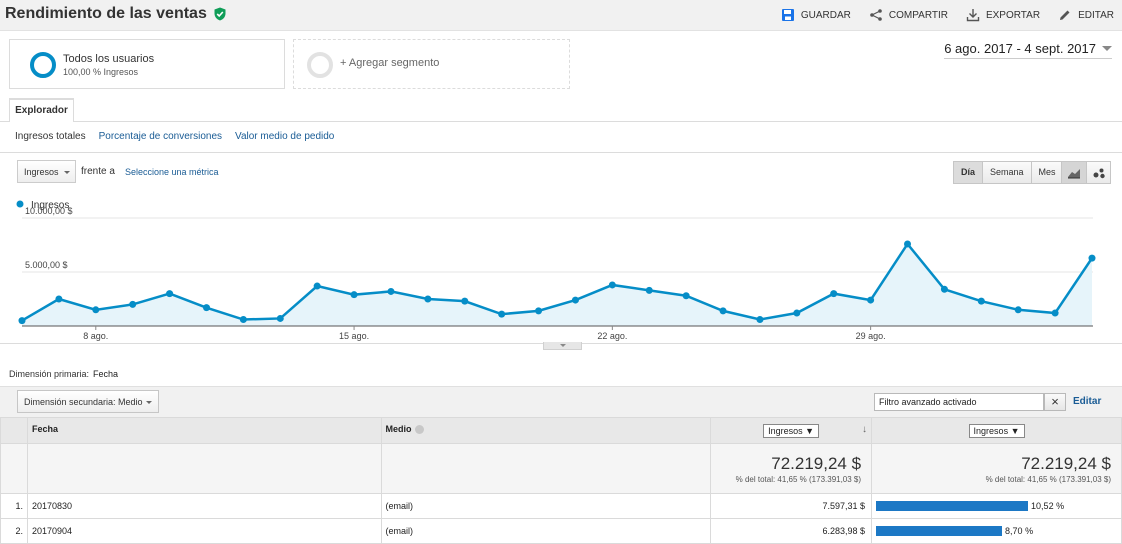 This screenshot has height=544, width=1122. What do you see at coordinates (50, 136) in the screenshot?
I see `metric-tab-total-revenue: Ingresos totales` at bounding box center [50, 136].